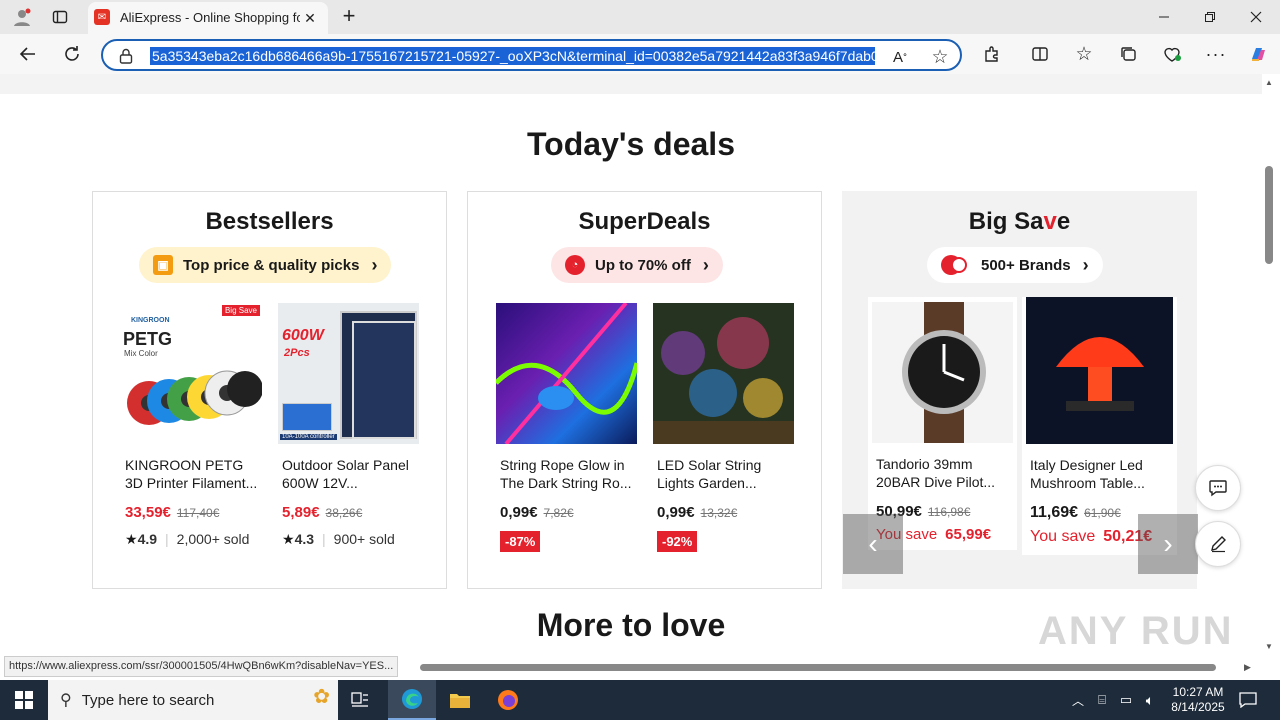 This screenshot has height=720, width=1280. Describe the element at coordinates (1102, 700) in the screenshot. I see `network-icon: ⌸` at that location.